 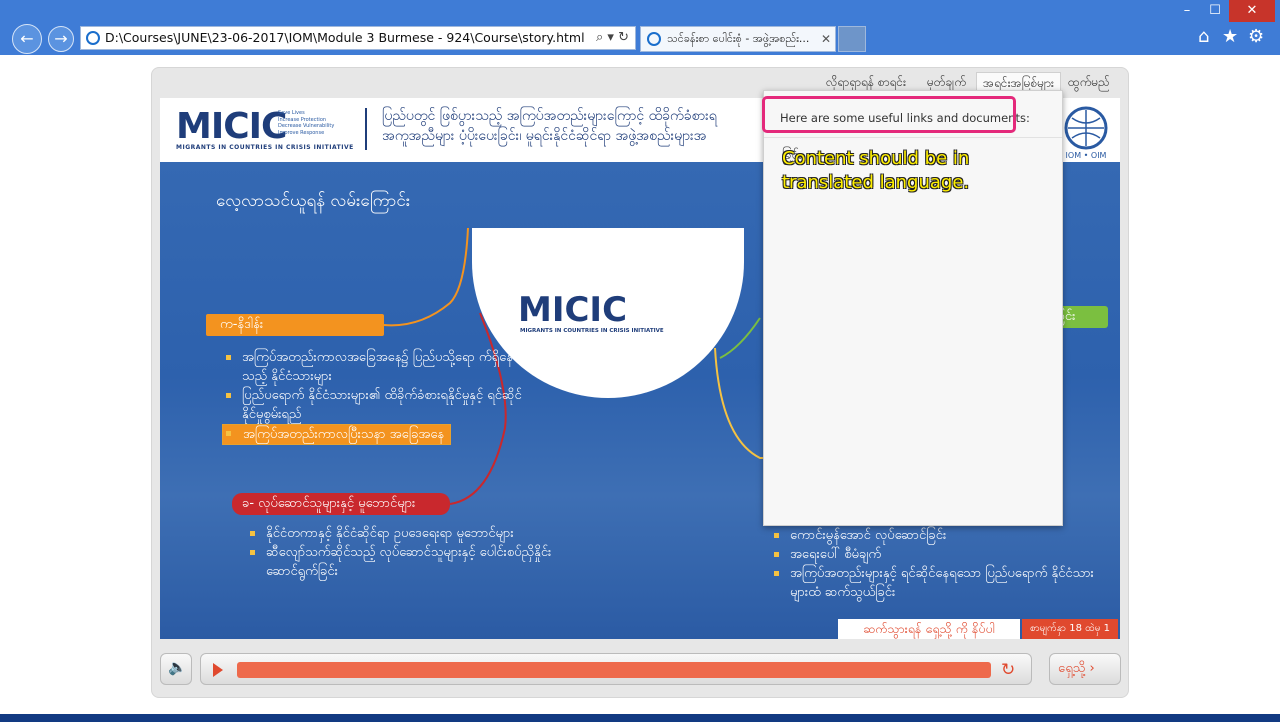 I want to click on browser-tab: သင်ခန်းစာ ပေါင်းစုံ - အဖွဲ့အစည်း... ✕, so click(x=738, y=39).